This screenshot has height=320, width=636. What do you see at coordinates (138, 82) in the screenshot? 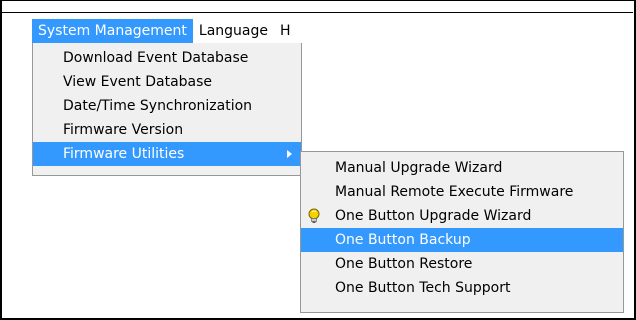
I see `menu-item-label: View Event Database` at bounding box center [138, 82].